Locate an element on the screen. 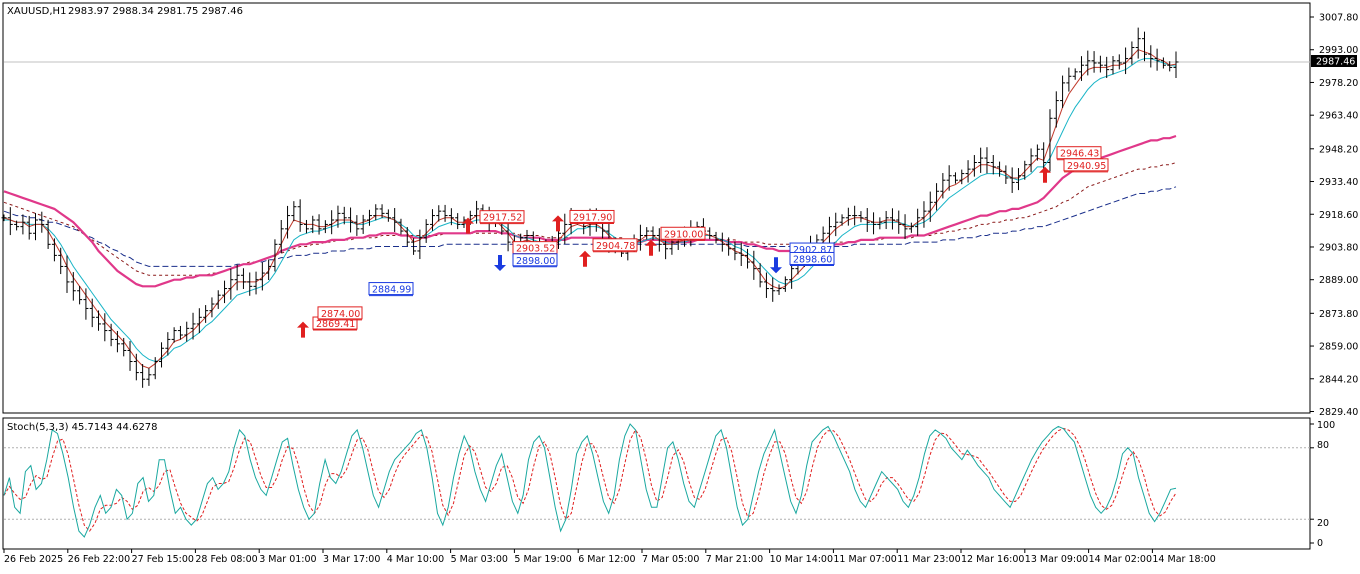 The image size is (1360, 574). price-tick-label: 2918.60 is located at coordinates (1338, 215).